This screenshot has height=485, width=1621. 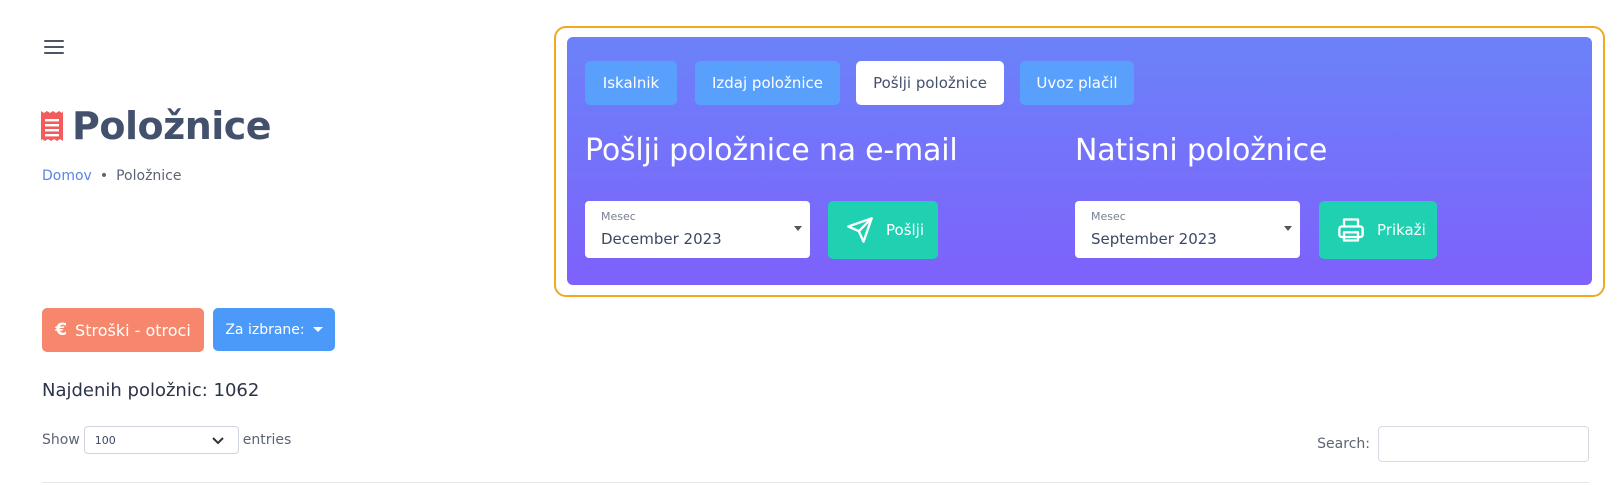 What do you see at coordinates (1343, 444) in the screenshot?
I see `search-label: Search:` at bounding box center [1343, 444].